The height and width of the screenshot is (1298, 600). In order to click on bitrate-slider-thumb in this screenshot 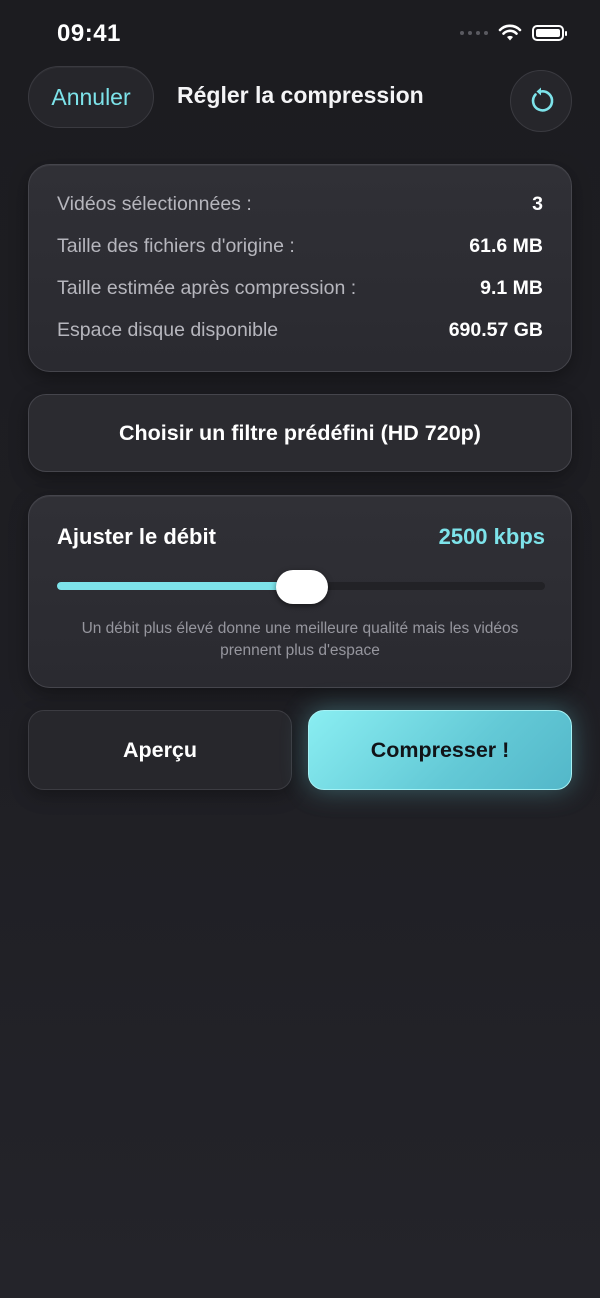, I will do `click(302, 587)`.